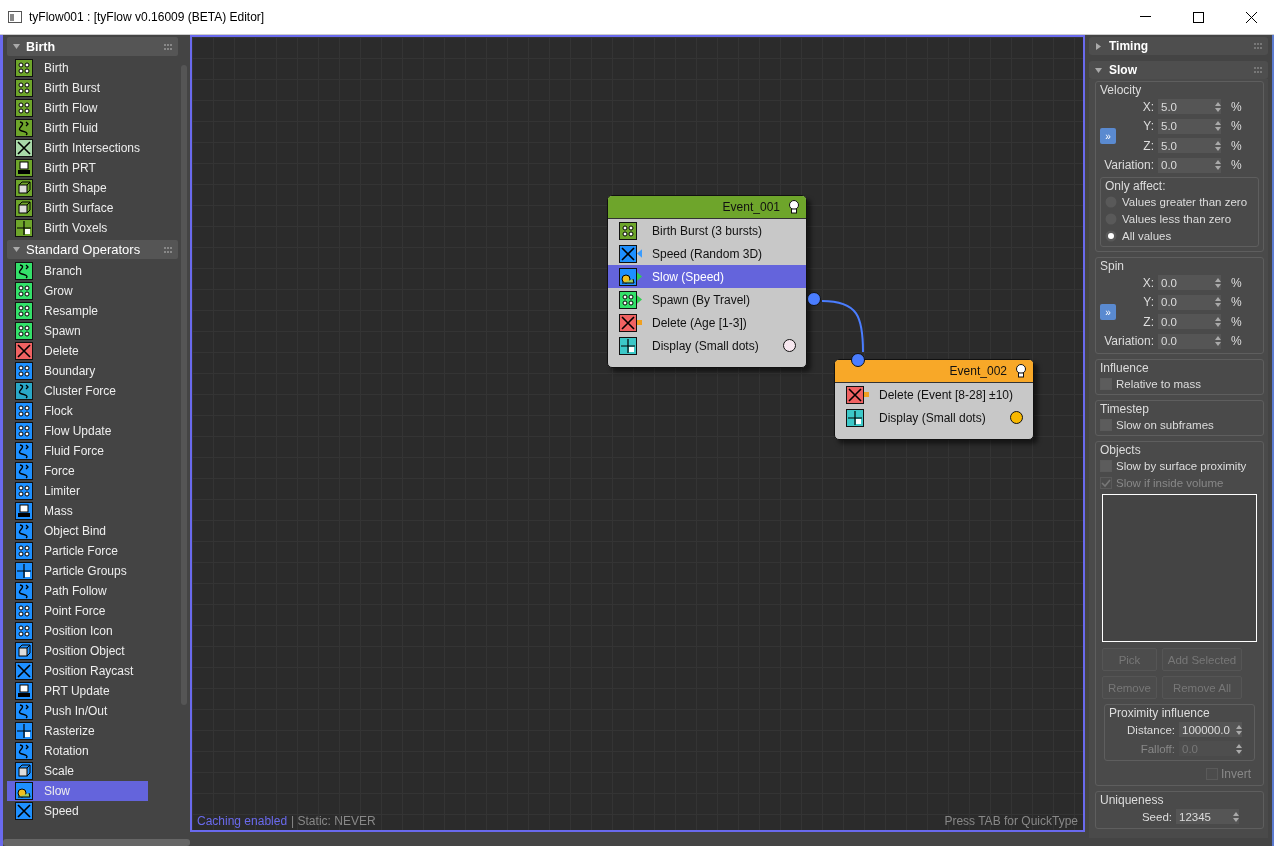  What do you see at coordinates (77, 411) in the screenshot?
I see `operator-item: Flock` at bounding box center [77, 411].